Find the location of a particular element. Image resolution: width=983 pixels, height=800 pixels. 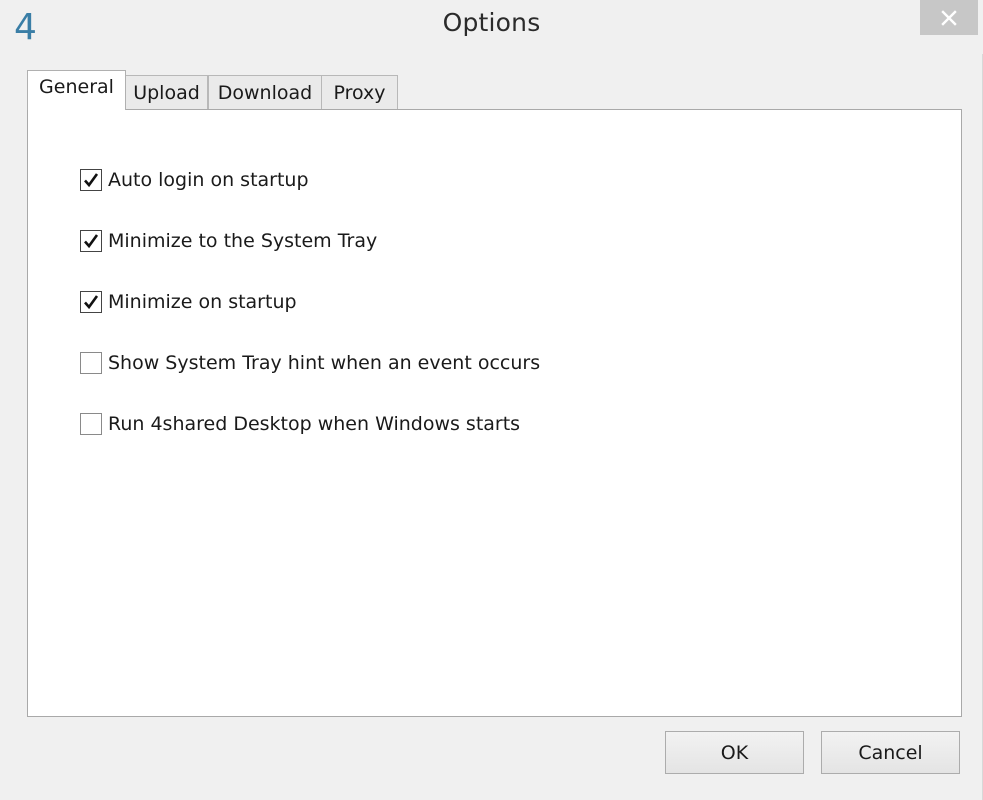

minimize-to-tray-checkbox is located at coordinates (91, 241).